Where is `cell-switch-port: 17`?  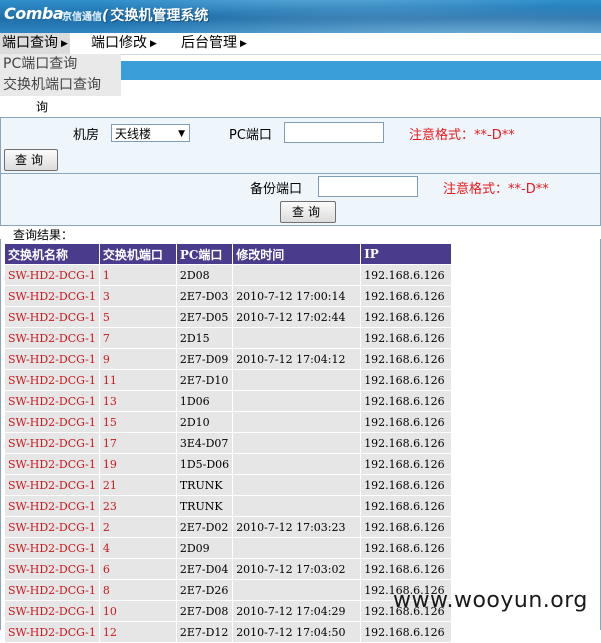 cell-switch-port: 17 is located at coordinates (137, 443).